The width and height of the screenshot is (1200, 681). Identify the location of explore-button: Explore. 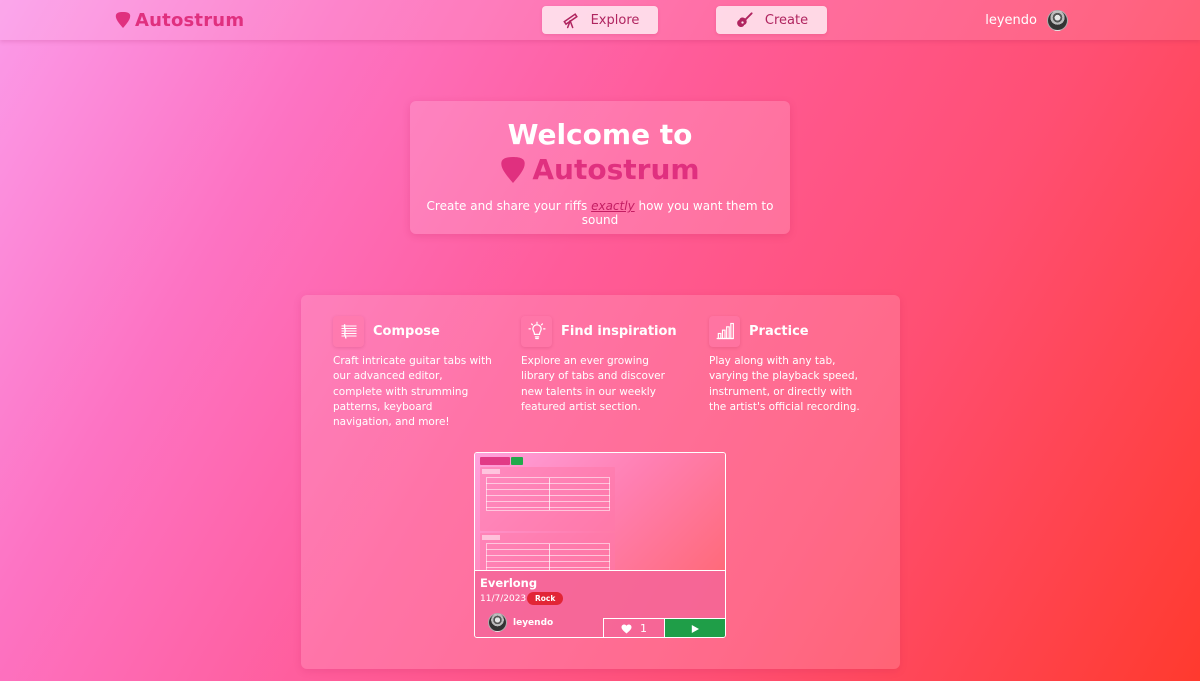
(600, 20).